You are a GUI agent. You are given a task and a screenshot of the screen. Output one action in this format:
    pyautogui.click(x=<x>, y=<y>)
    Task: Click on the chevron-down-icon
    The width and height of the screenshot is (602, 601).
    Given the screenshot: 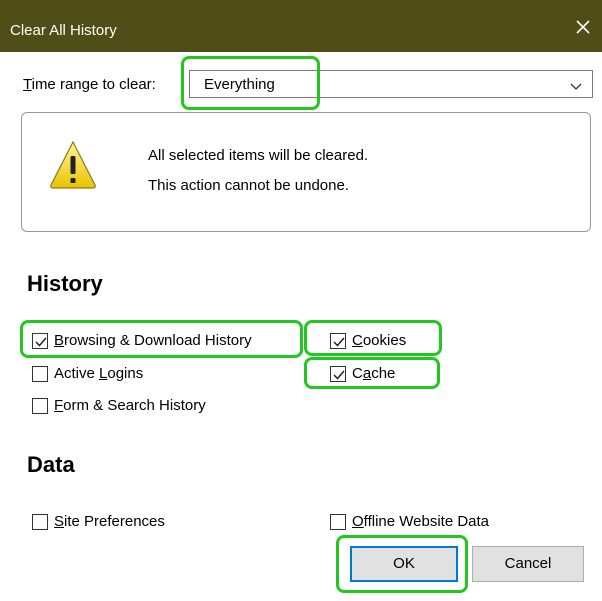 What is the action you would take?
    pyautogui.click(x=576, y=87)
    